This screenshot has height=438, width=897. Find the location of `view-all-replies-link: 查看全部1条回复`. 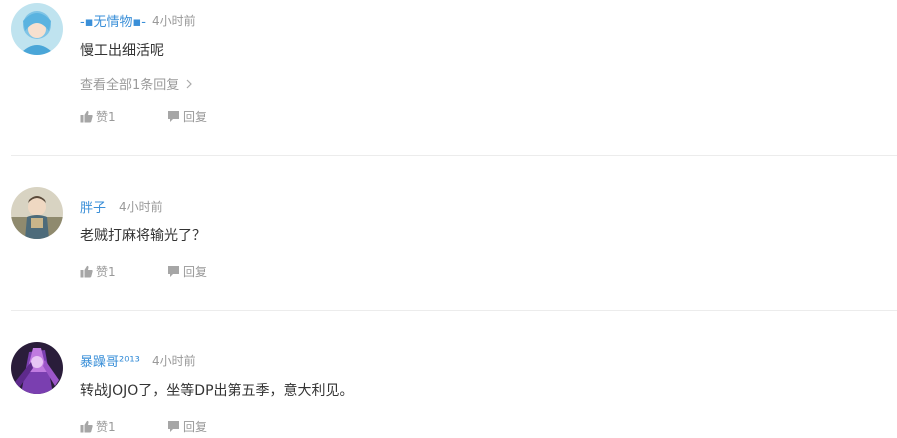

view-all-replies-link: 查看全部1条回复 is located at coordinates (136, 83).